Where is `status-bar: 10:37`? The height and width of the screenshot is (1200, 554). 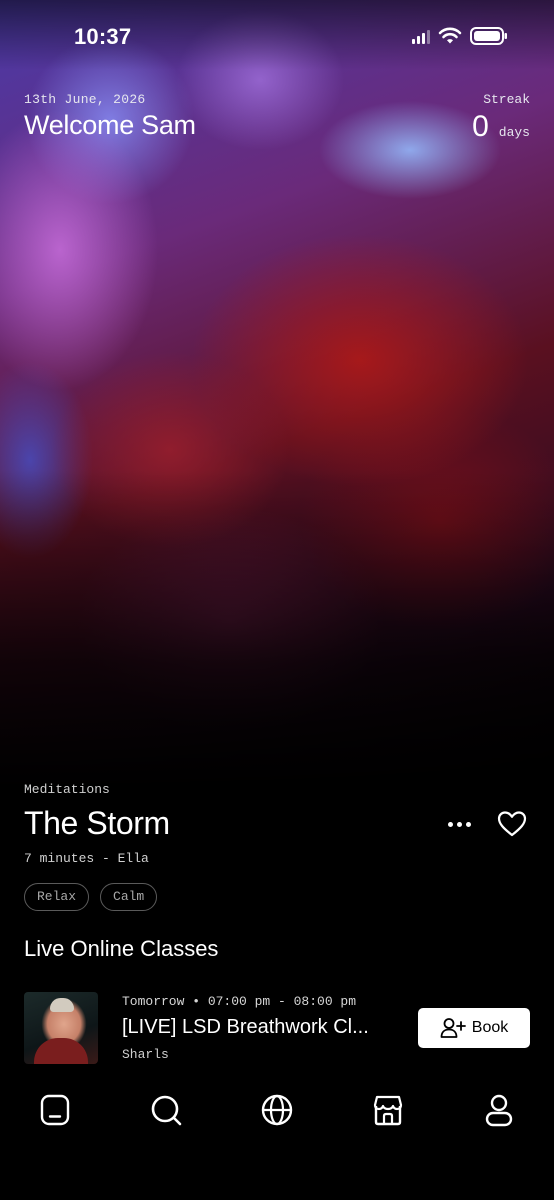
status-bar: 10:37 is located at coordinates (277, 38).